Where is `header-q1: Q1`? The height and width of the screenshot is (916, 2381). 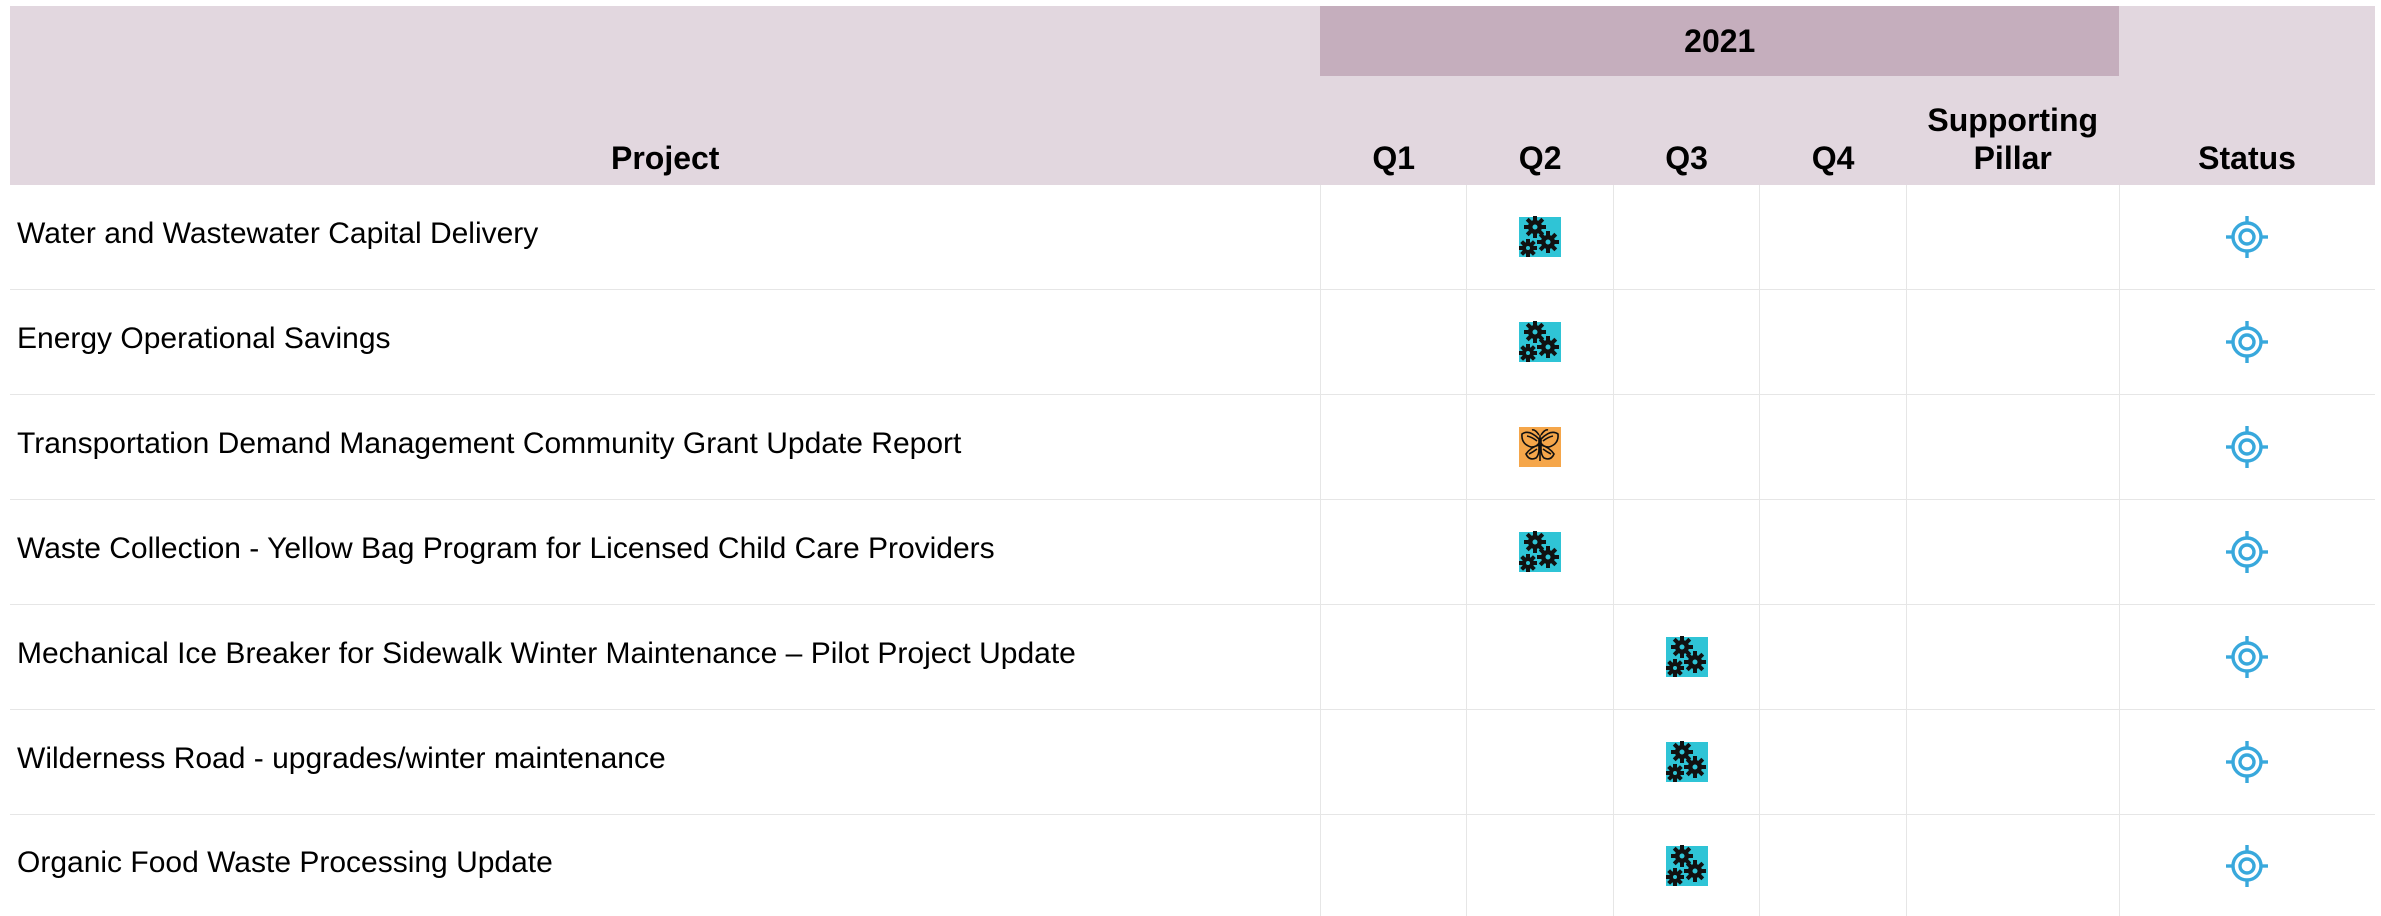
header-q1: Q1 is located at coordinates (1393, 130).